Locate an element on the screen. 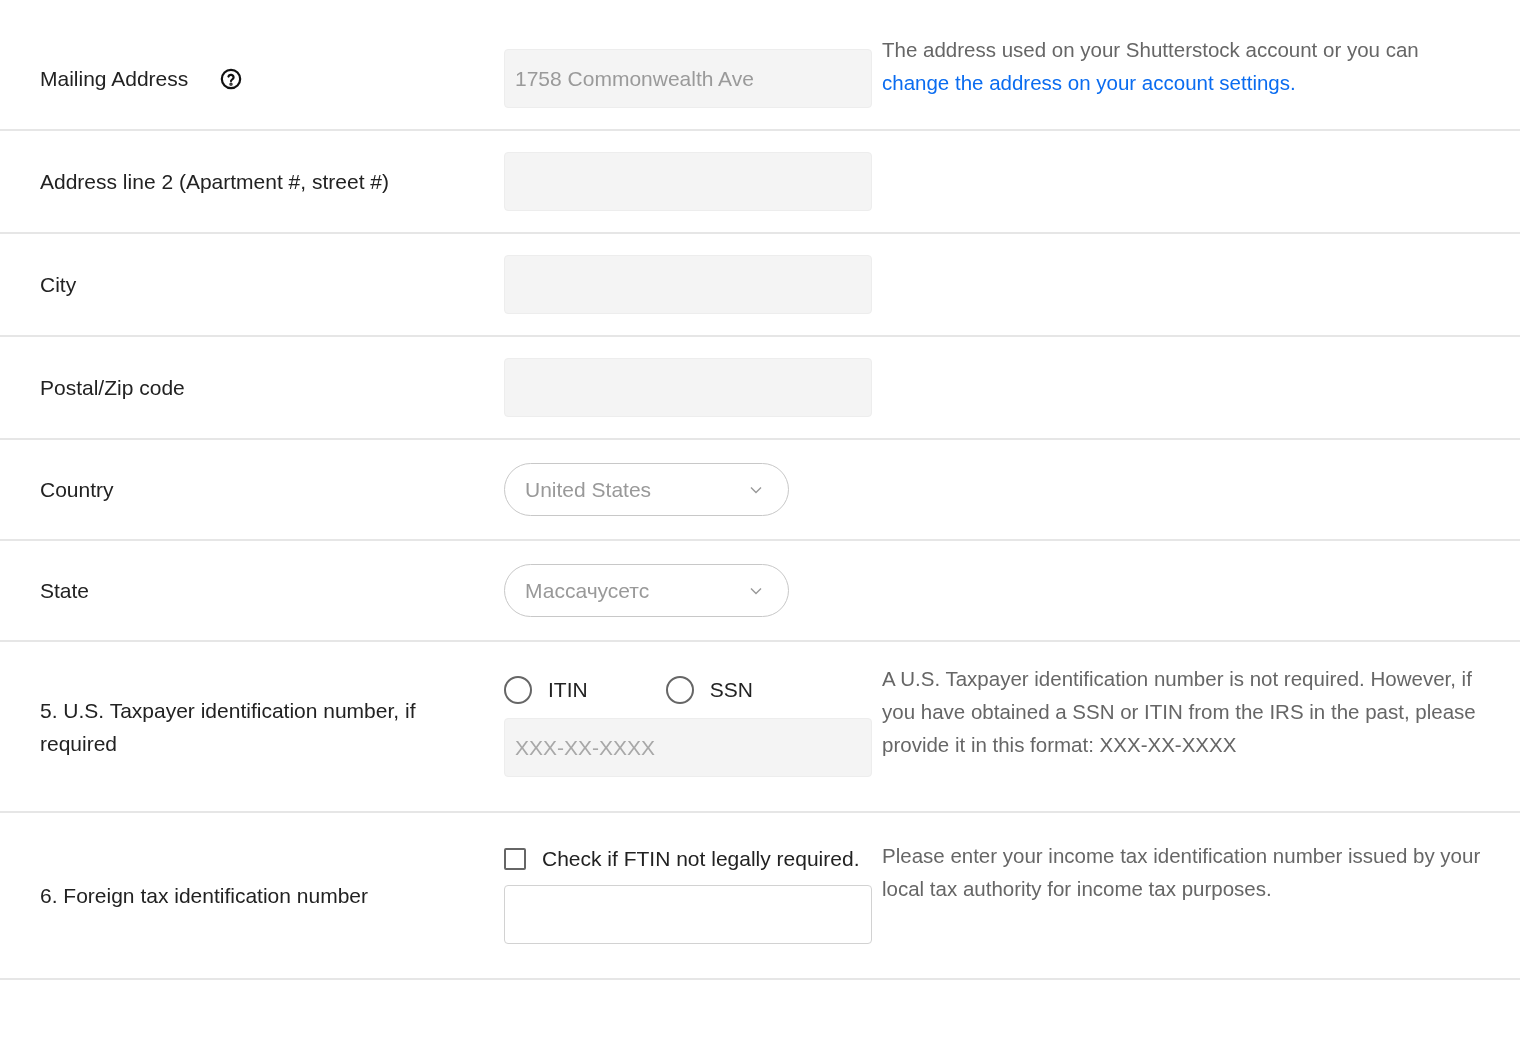 The width and height of the screenshot is (1520, 1050). field-label: Address line 2 (Apartment #, street #) is located at coordinates (215, 182).